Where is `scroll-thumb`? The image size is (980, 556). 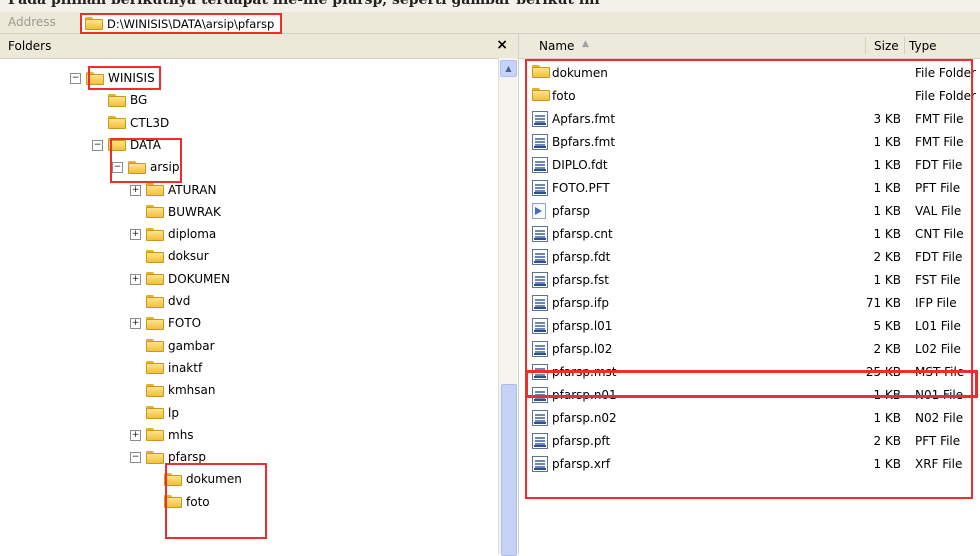 scroll-thumb is located at coordinates (509, 470).